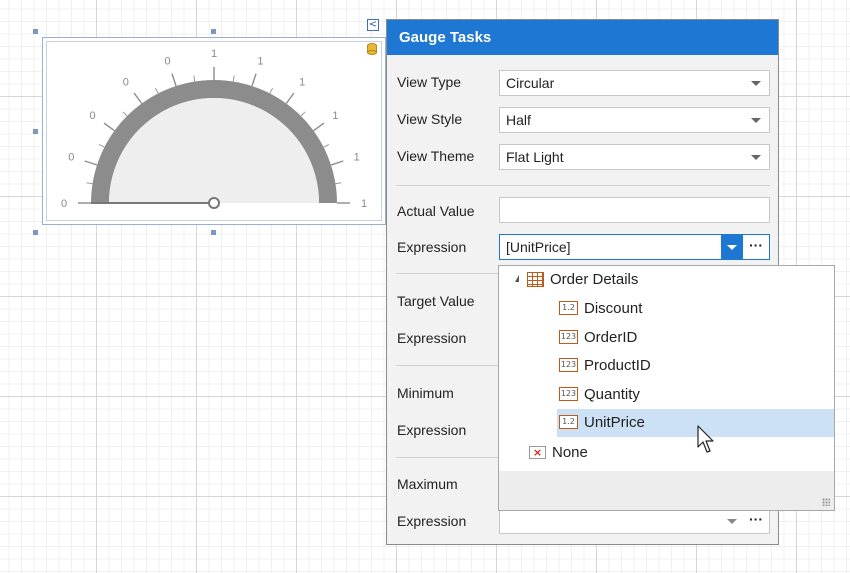  I want to click on none-x-icon: ×, so click(537, 452).